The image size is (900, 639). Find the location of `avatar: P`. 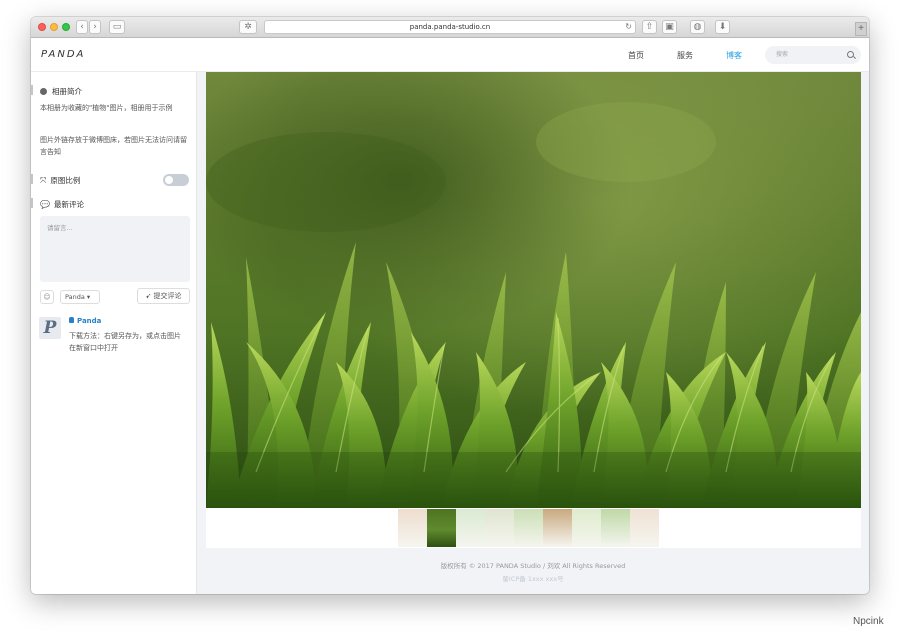

avatar: P is located at coordinates (50, 328).